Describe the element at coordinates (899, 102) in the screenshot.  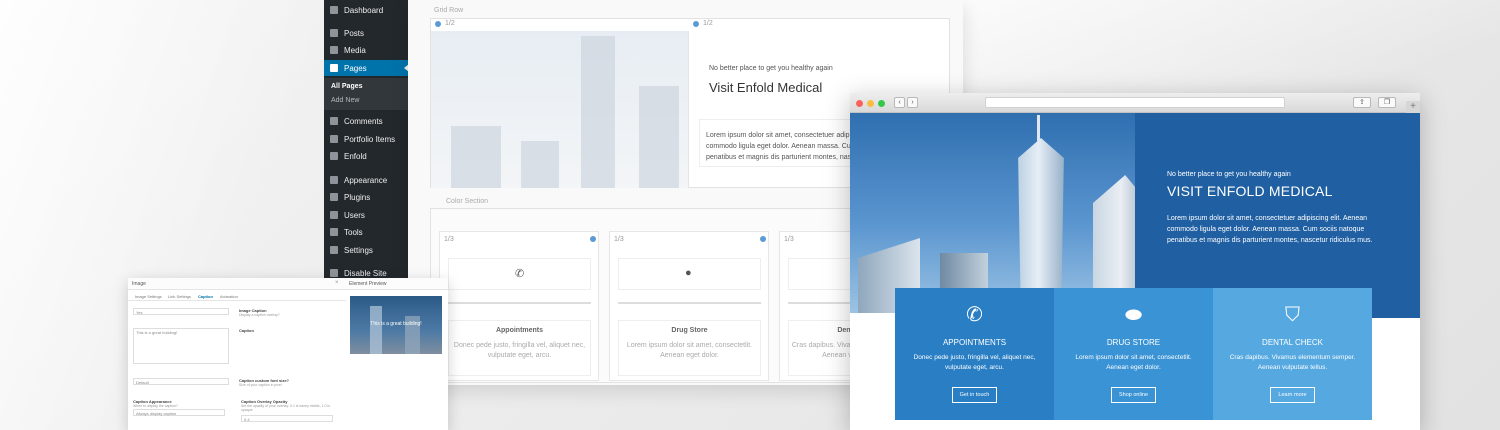
I see `back-button: ‹` at that location.